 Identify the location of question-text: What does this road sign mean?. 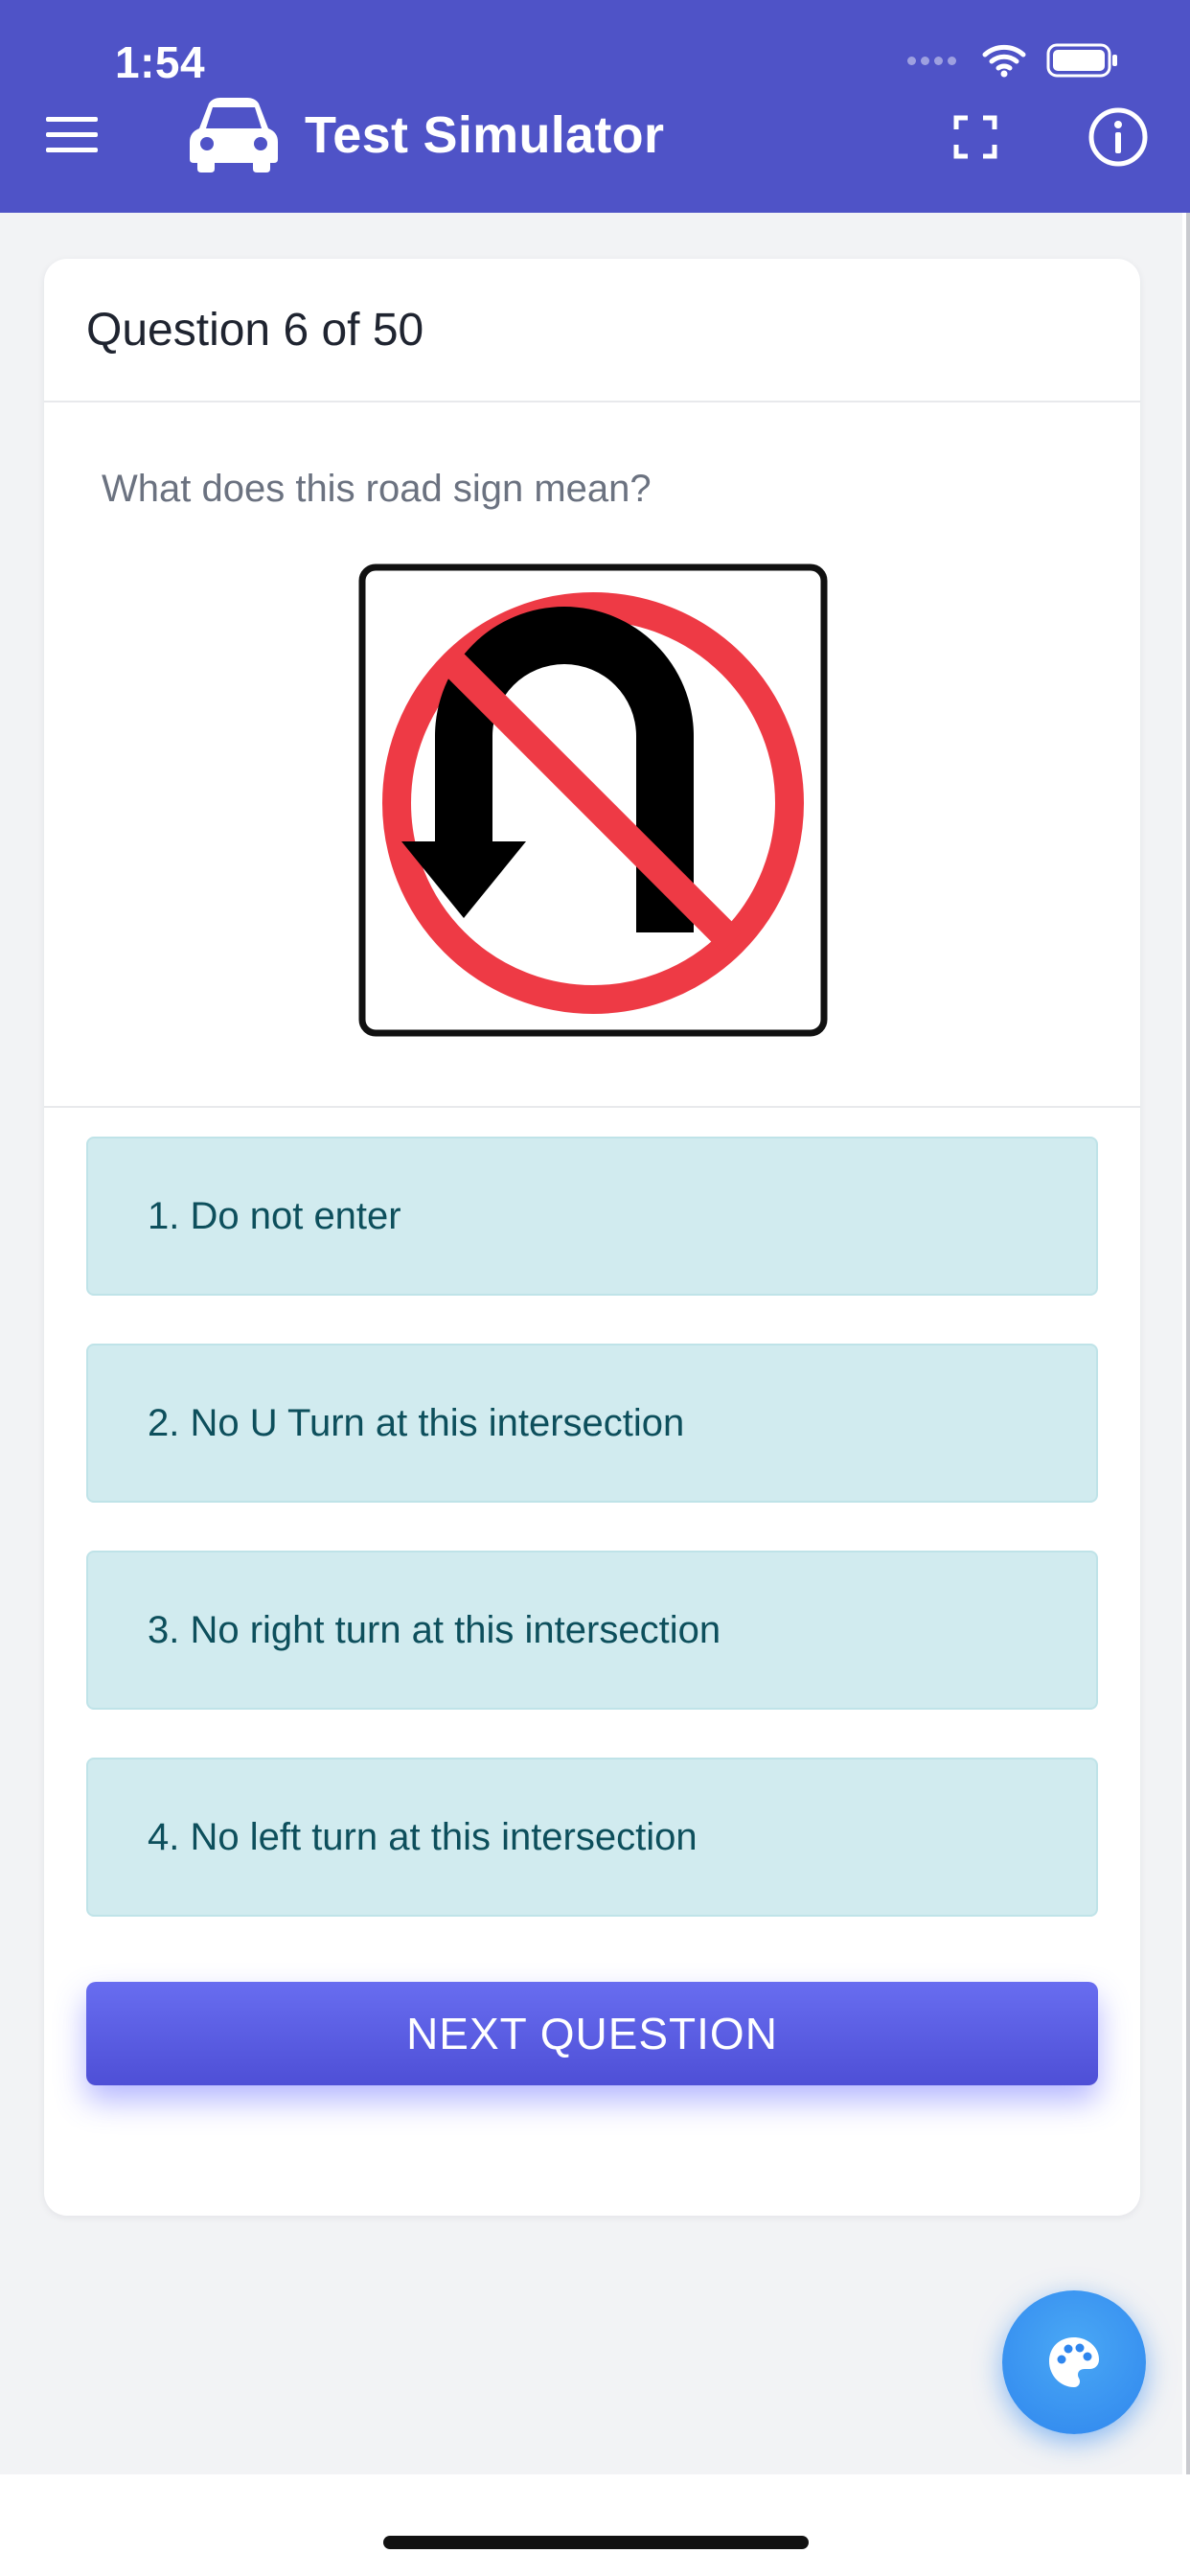
(377, 489).